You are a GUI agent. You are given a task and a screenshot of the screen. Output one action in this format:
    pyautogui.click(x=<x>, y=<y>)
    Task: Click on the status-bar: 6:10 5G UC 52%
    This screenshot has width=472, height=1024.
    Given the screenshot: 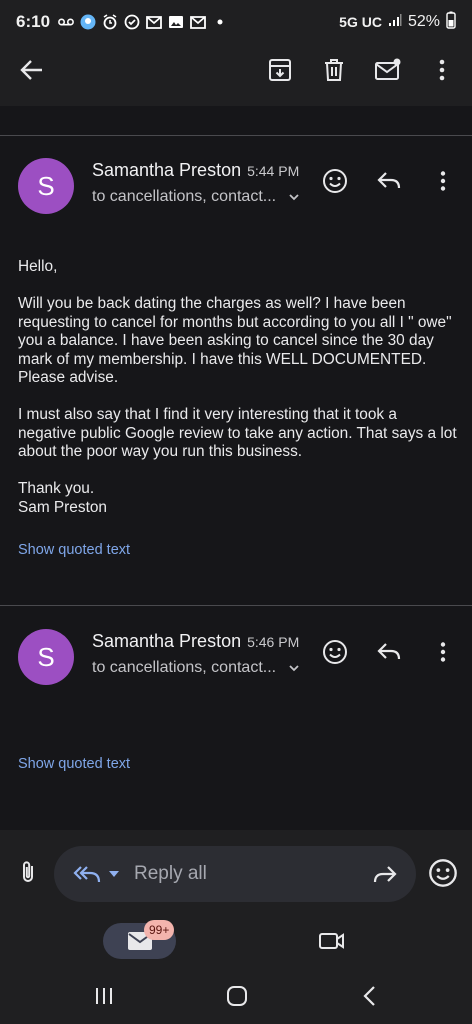 What is the action you would take?
    pyautogui.click(x=236, y=22)
    